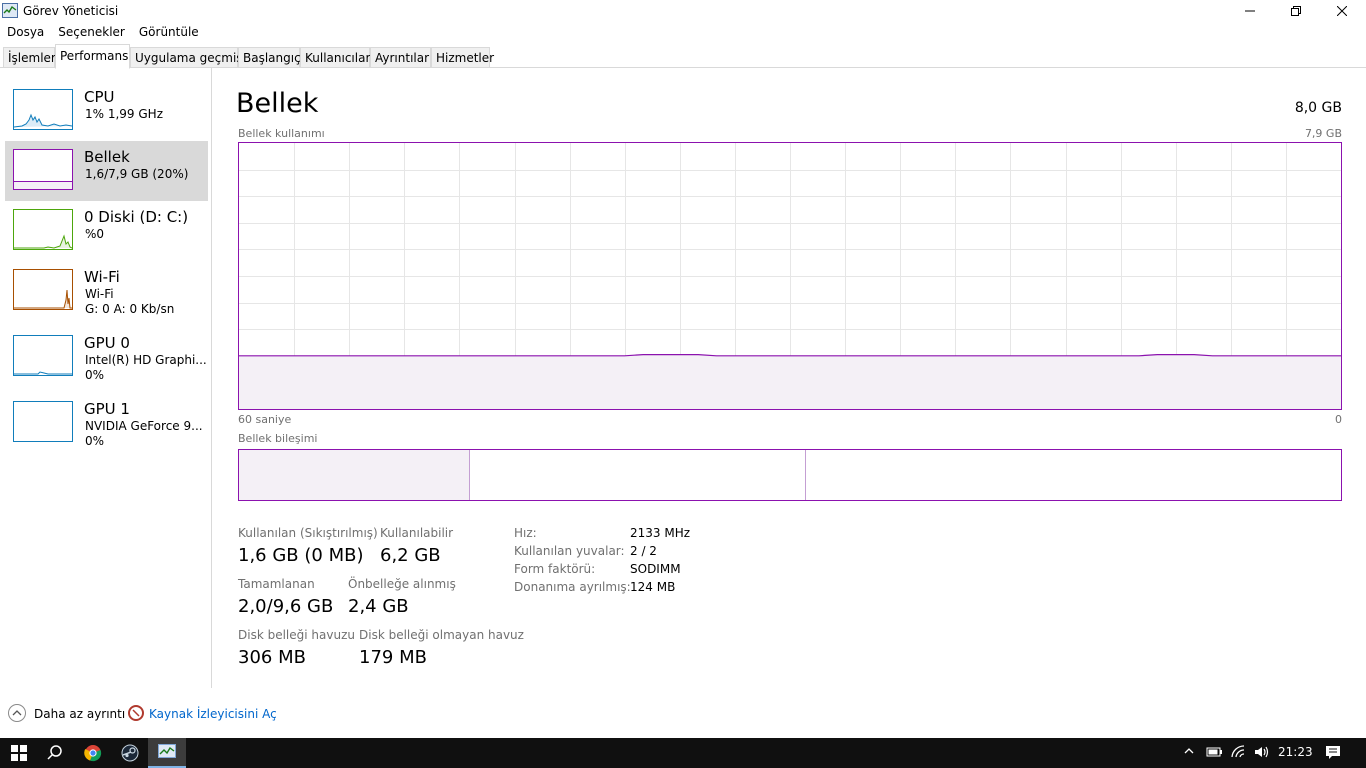  Describe the element at coordinates (572, 587) in the screenshot. I see `hardware-reserved-label: Donanıma ayrılmış:` at that location.